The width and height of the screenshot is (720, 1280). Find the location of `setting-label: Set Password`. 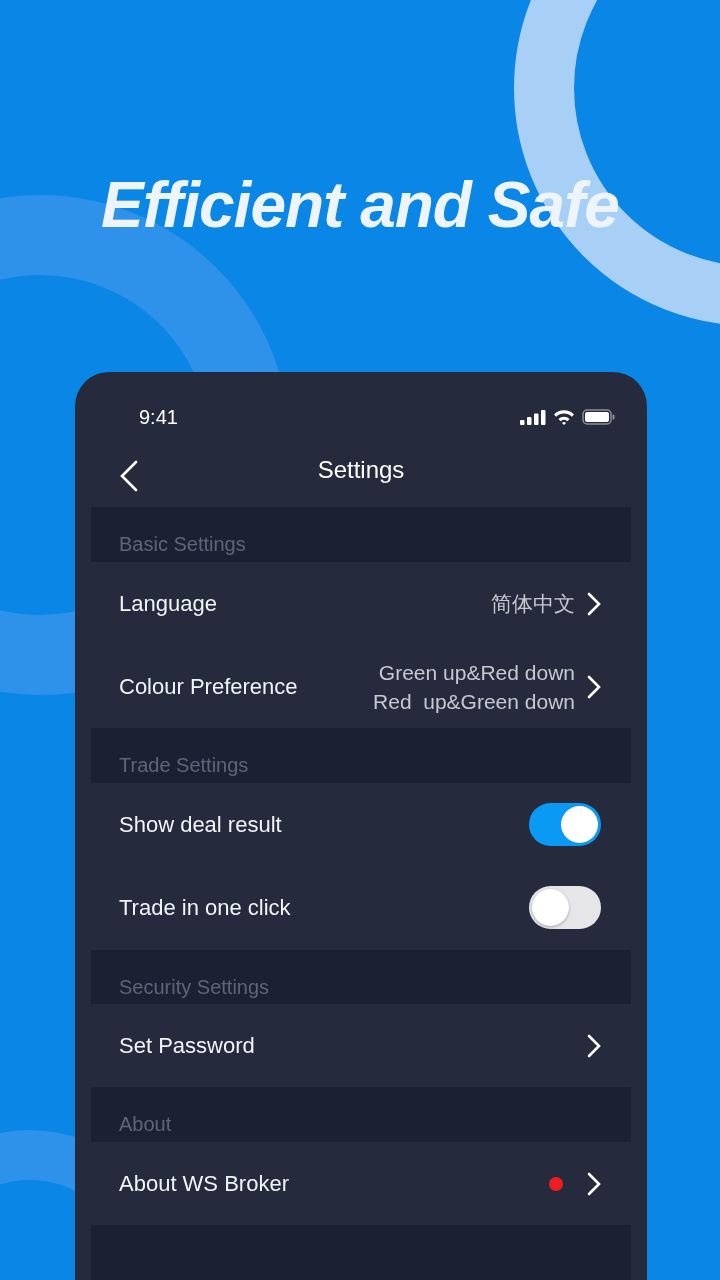

setting-label: Set Password is located at coordinates (187, 1045).